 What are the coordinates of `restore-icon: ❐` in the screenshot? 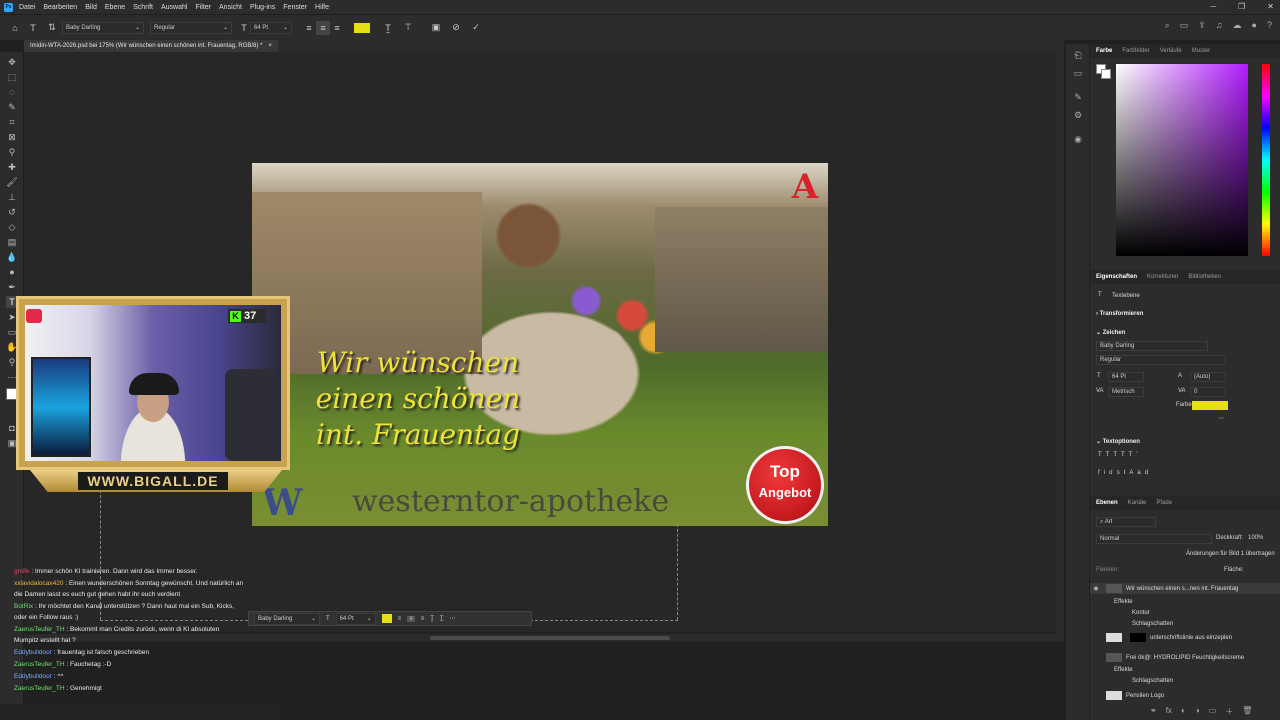 It's located at (1241, 6).